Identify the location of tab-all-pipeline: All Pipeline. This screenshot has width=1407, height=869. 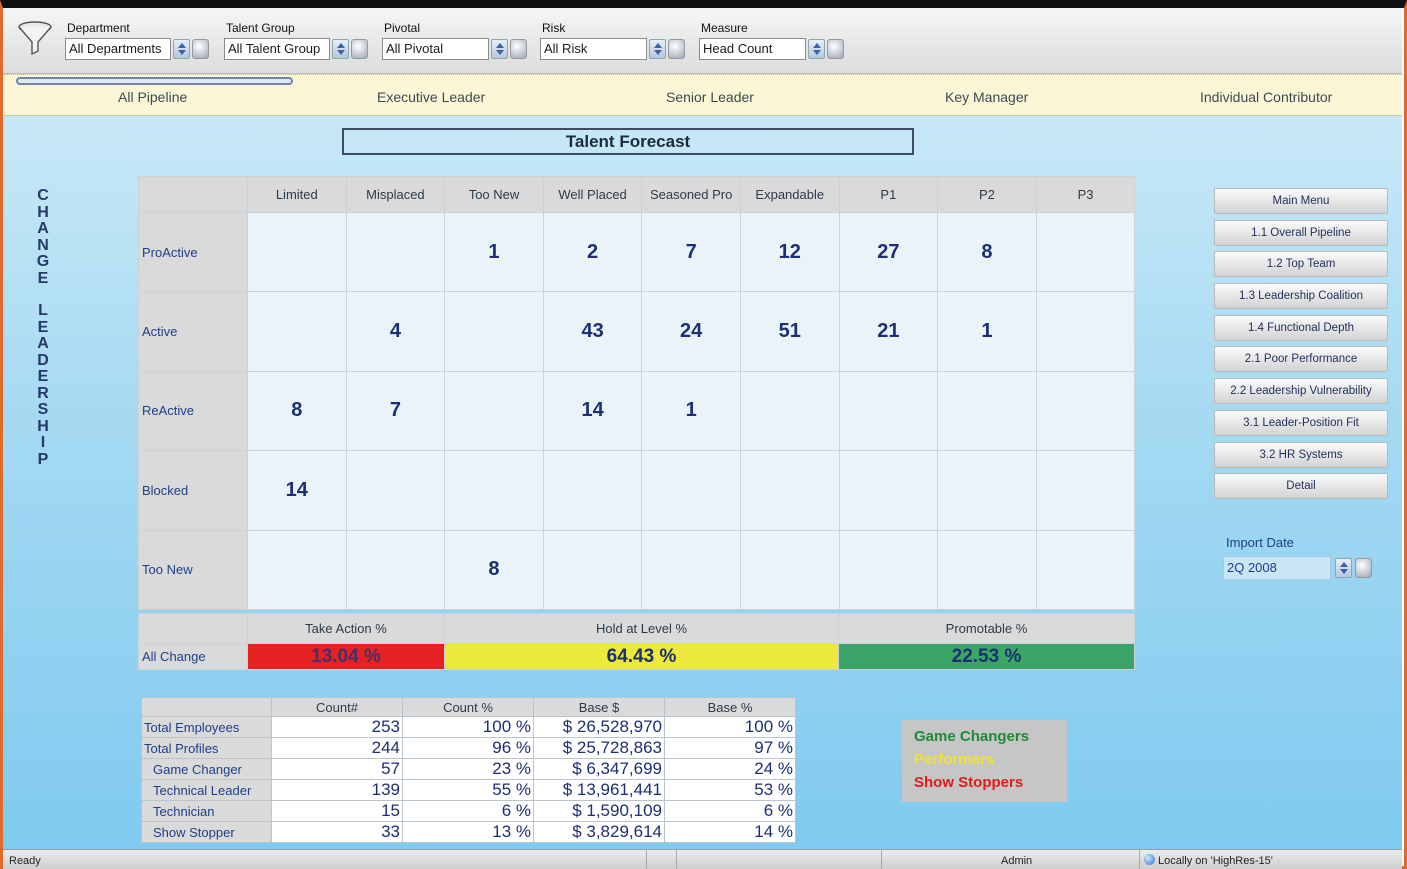
(152, 97).